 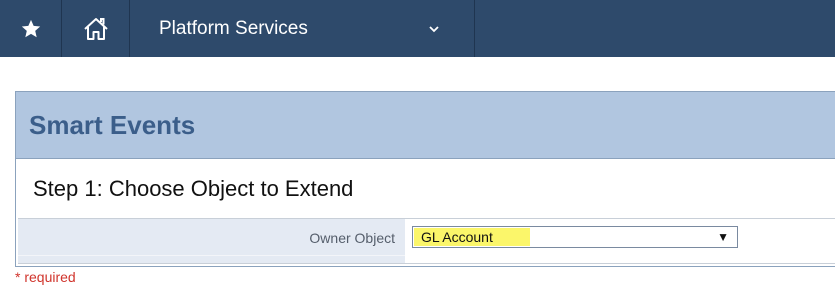 What do you see at coordinates (193, 188) in the screenshot?
I see `step-title: Step 1: Choose Object to Extend` at bounding box center [193, 188].